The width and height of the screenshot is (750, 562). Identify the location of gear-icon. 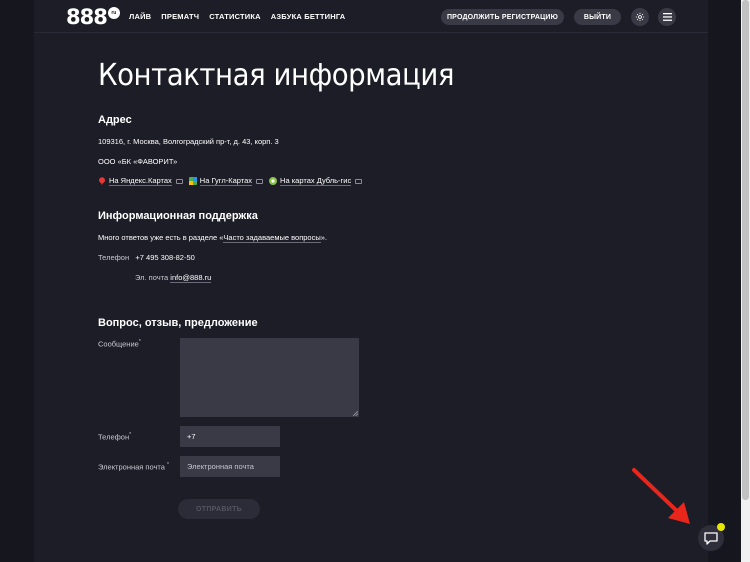
(640, 17).